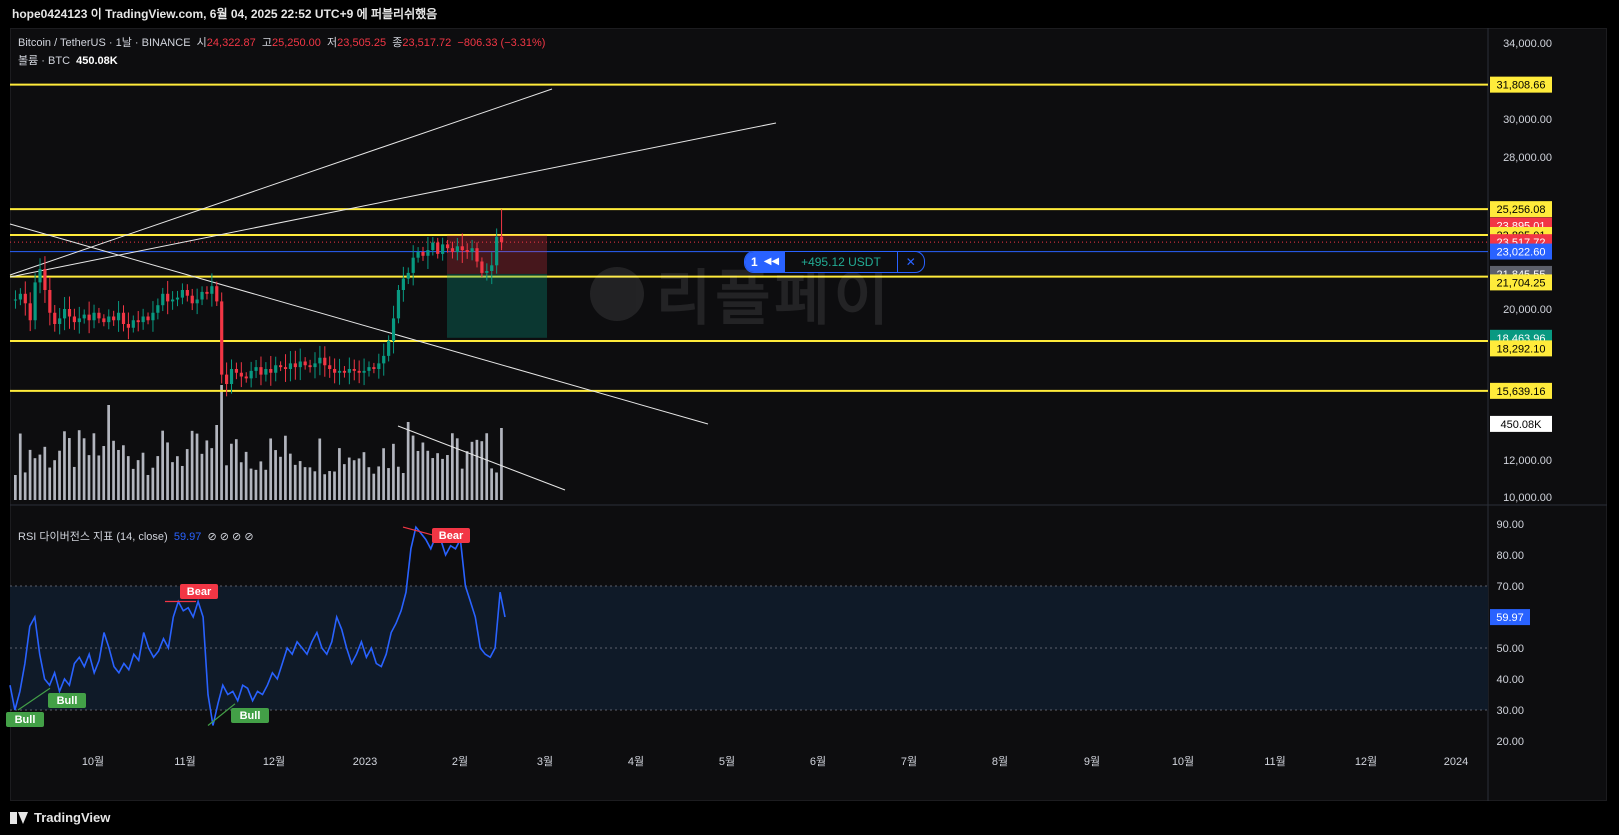 The width and height of the screenshot is (1619, 835). What do you see at coordinates (296, 43) in the screenshot?
I see `high-value: 25,250.00` at bounding box center [296, 43].